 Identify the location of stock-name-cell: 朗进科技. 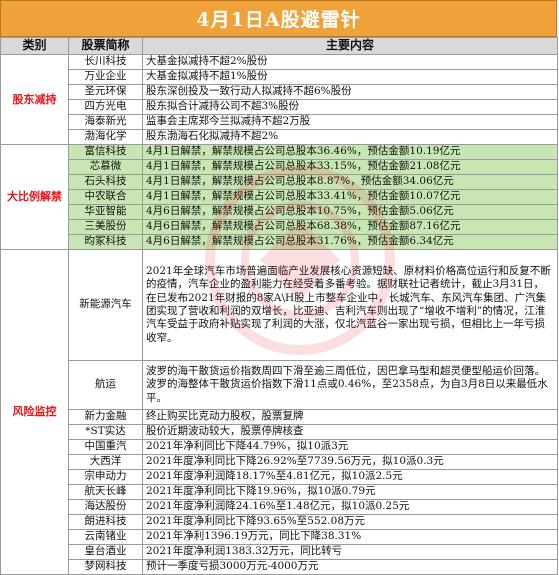
(105, 522).